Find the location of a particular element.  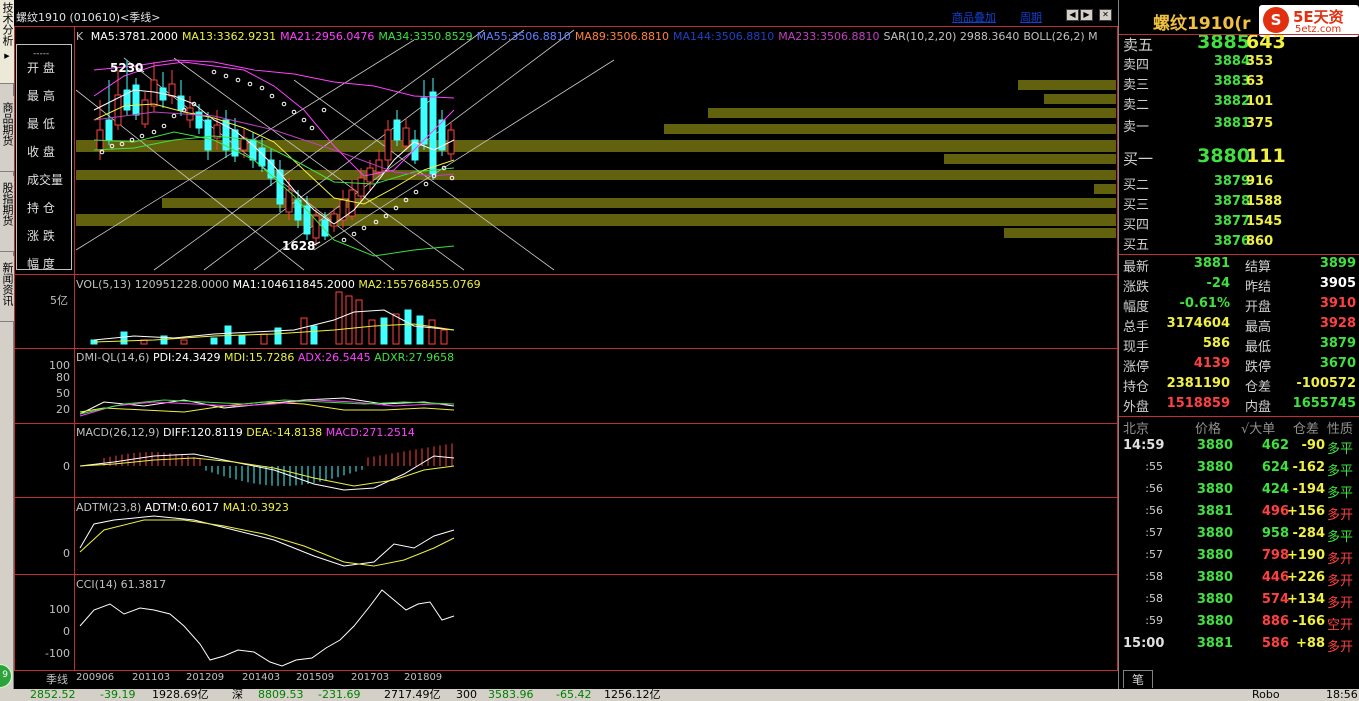

ma-value: MA21:2956.0476 is located at coordinates (327, 36).